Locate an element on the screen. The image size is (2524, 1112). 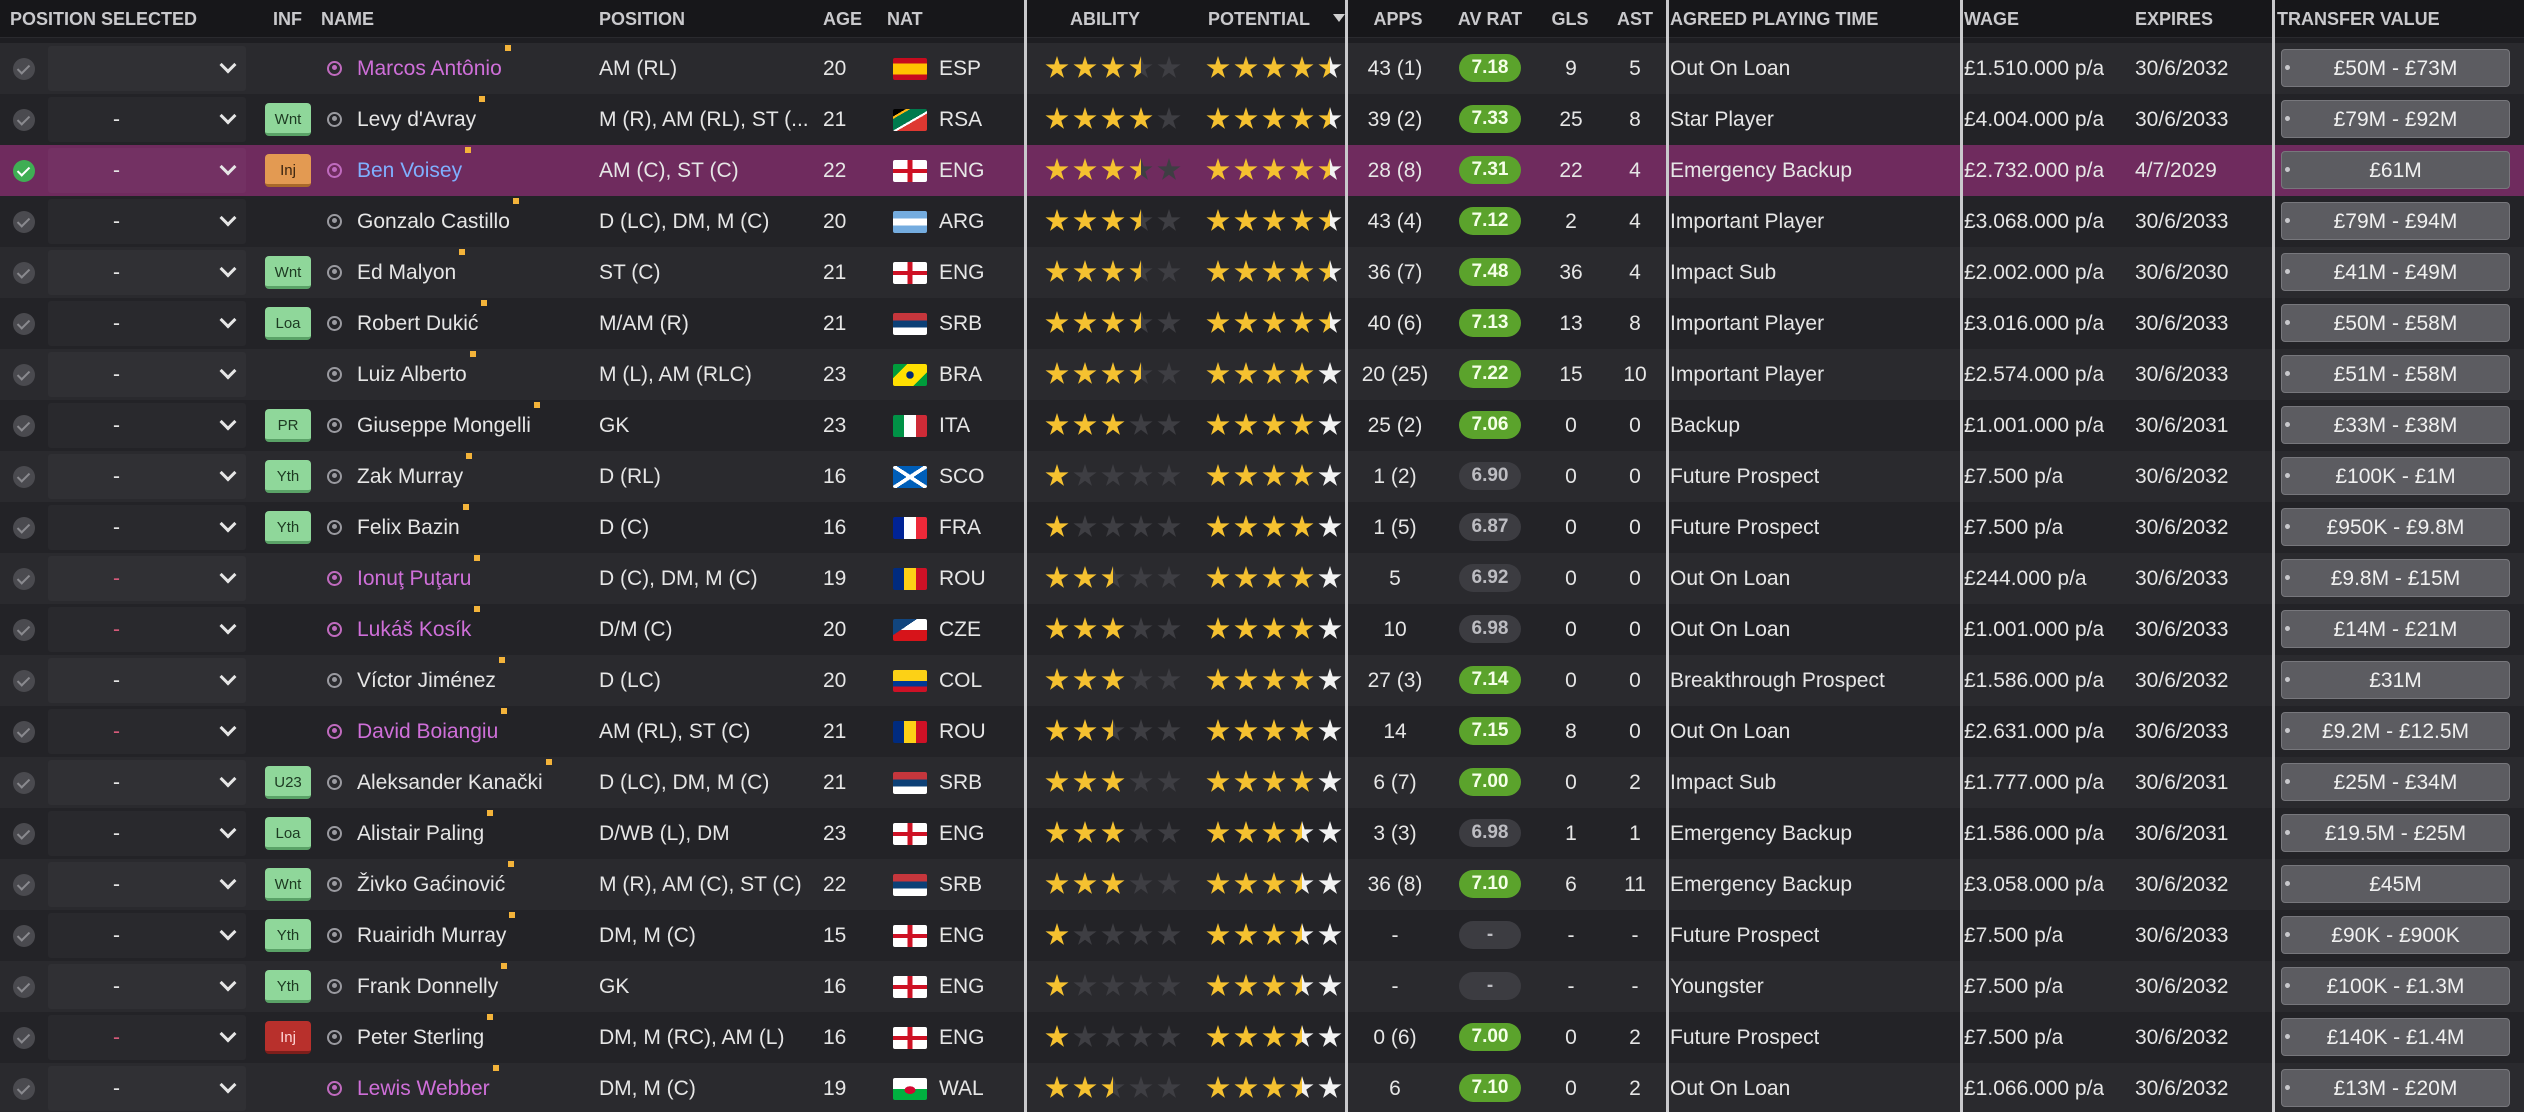
header-name: NAME is located at coordinates (347, 19).